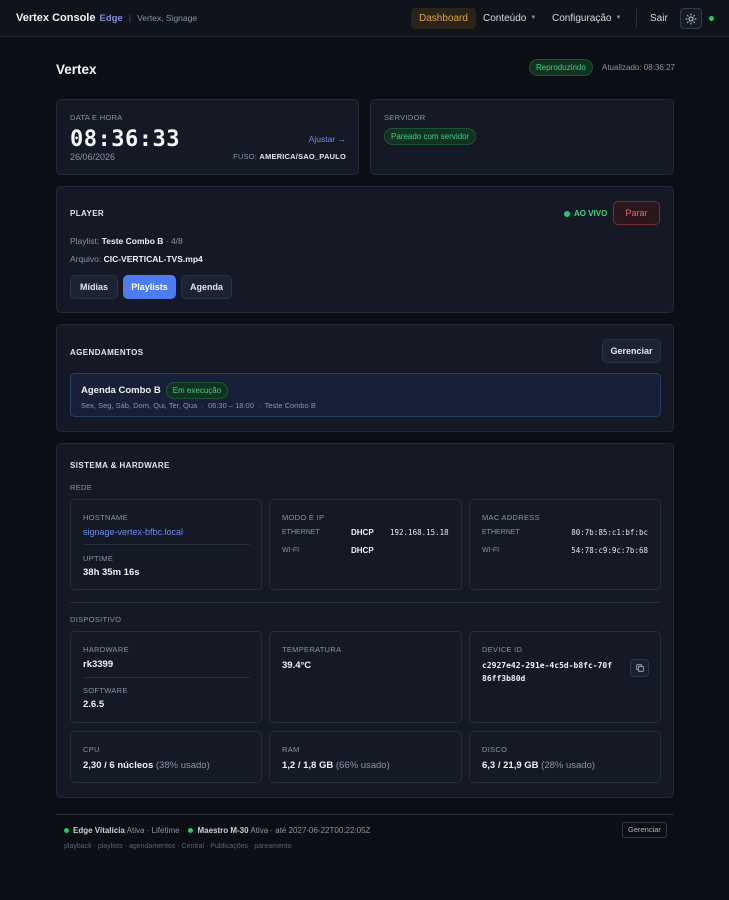 This screenshot has height=900, width=729. I want to click on logout-label: Sair, so click(659, 18).